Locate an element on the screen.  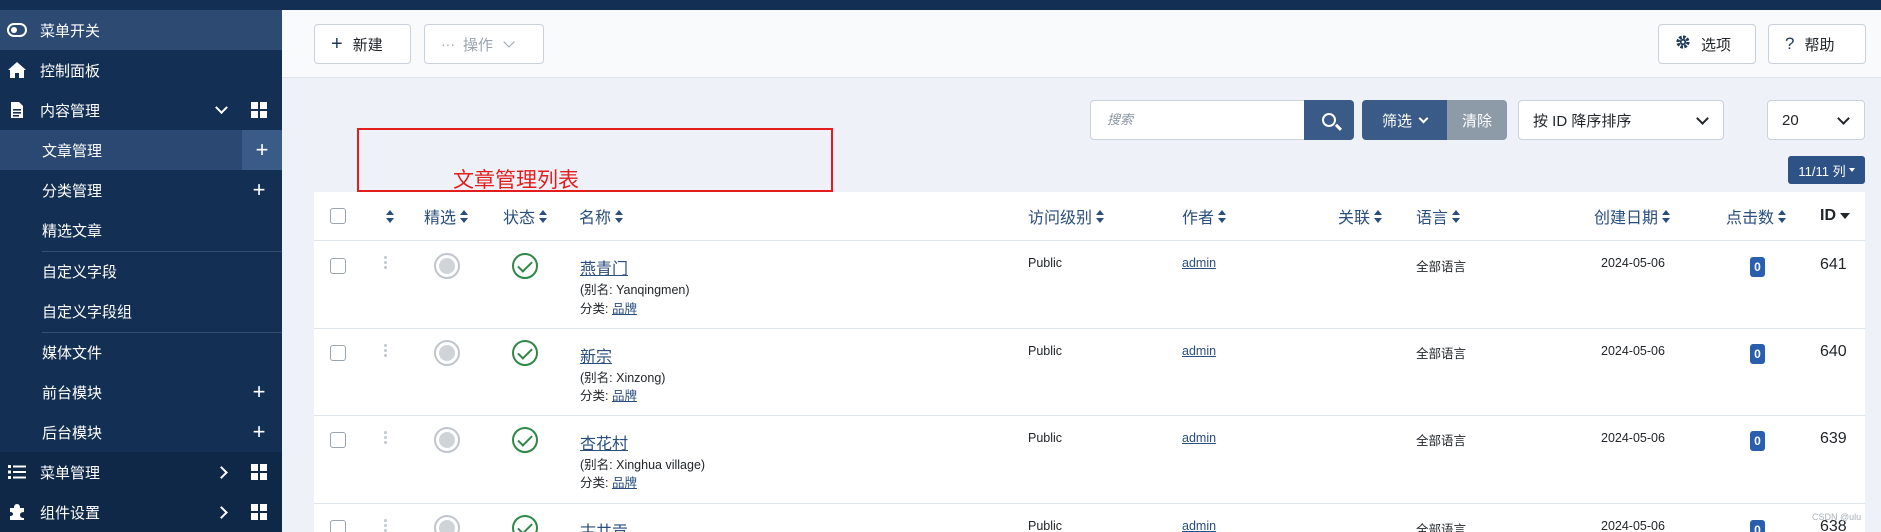
sidebar-item-content: 内容管理 is located at coordinates (141, 110).